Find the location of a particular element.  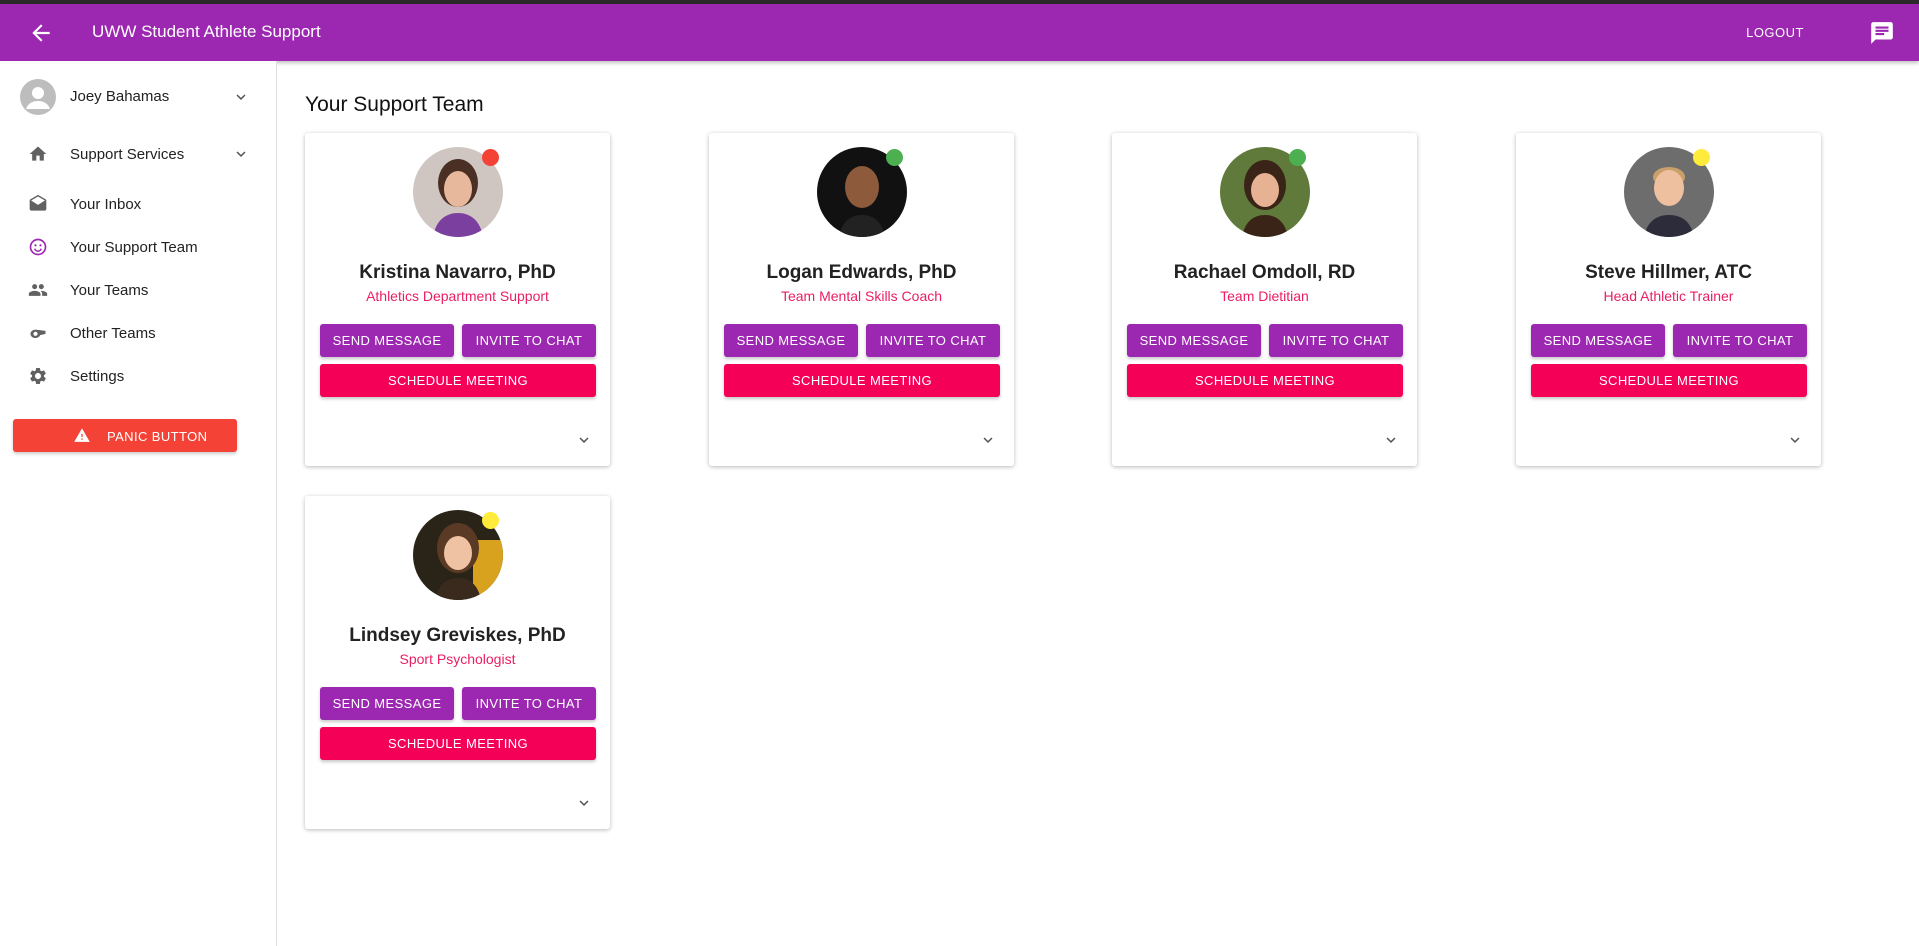

member-role: Head Athletic Trainer is located at coordinates (1668, 296).